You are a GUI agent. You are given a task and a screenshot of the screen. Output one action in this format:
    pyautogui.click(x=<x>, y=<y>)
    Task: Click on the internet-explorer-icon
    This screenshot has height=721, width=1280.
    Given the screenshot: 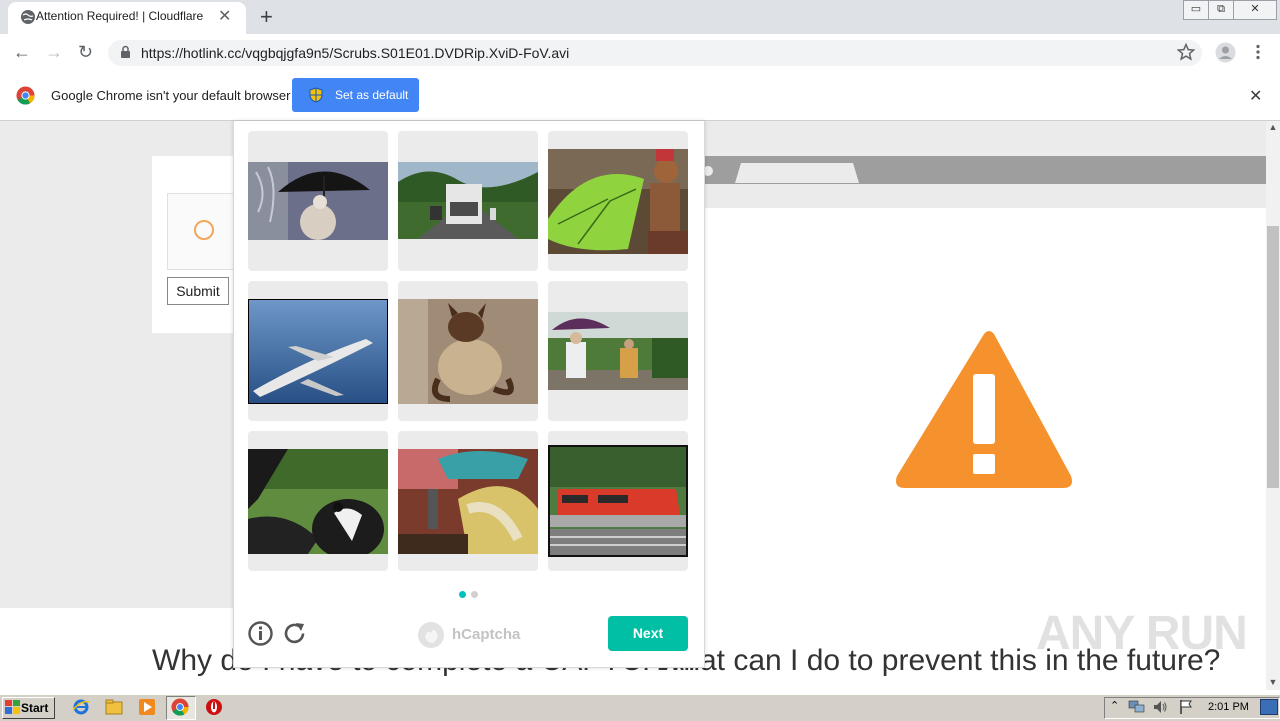 What is the action you would take?
    pyautogui.click(x=81, y=707)
    